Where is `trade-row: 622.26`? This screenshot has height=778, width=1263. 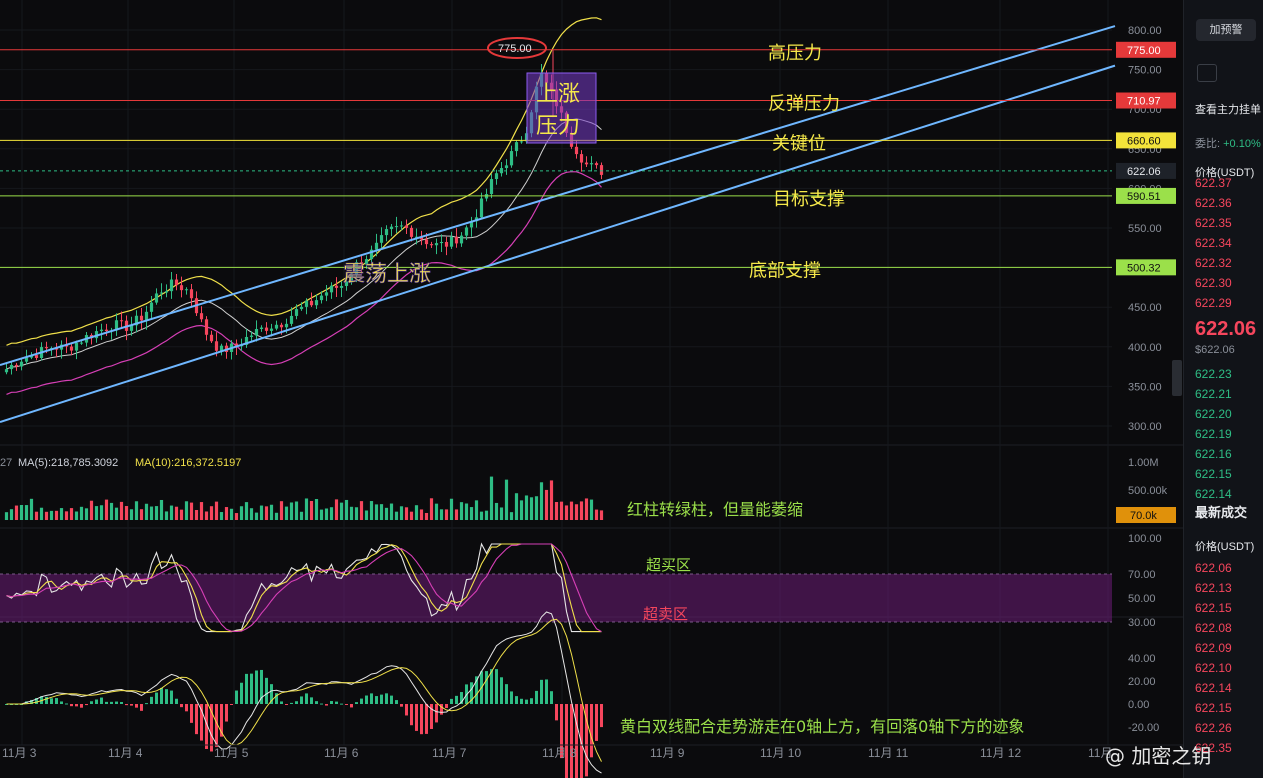
trade-row: 622.26 is located at coordinates (1213, 728).